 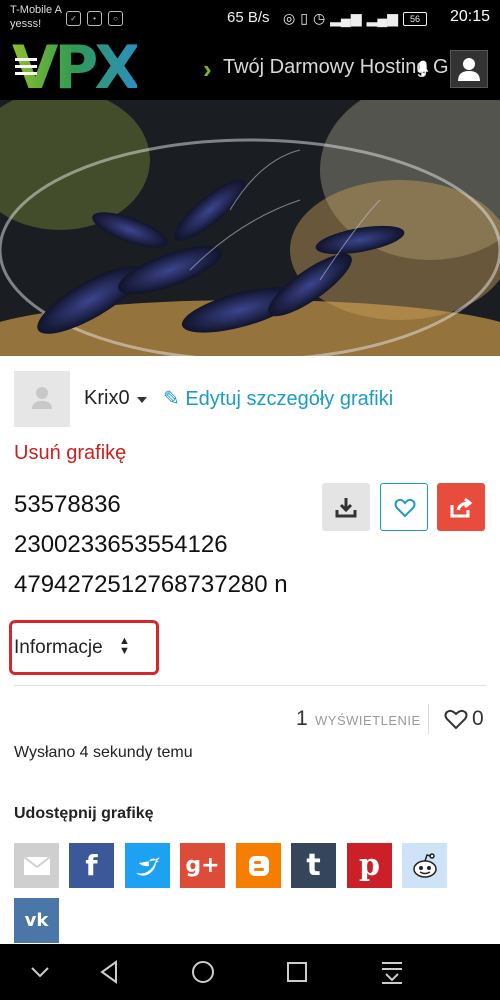 I want to click on shield-icon: ✓, so click(x=73, y=18).